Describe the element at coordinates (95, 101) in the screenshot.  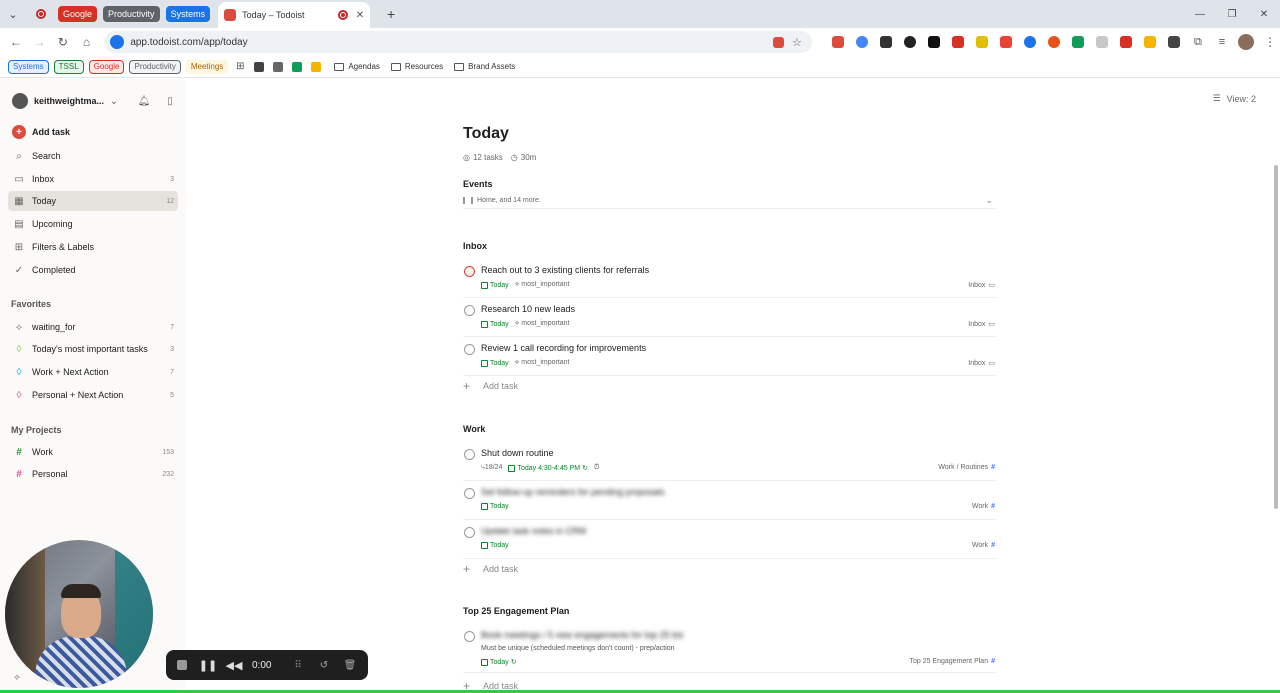
I see `user-menu: keithweightma... ⌄ 🔔︎ ▯` at that location.